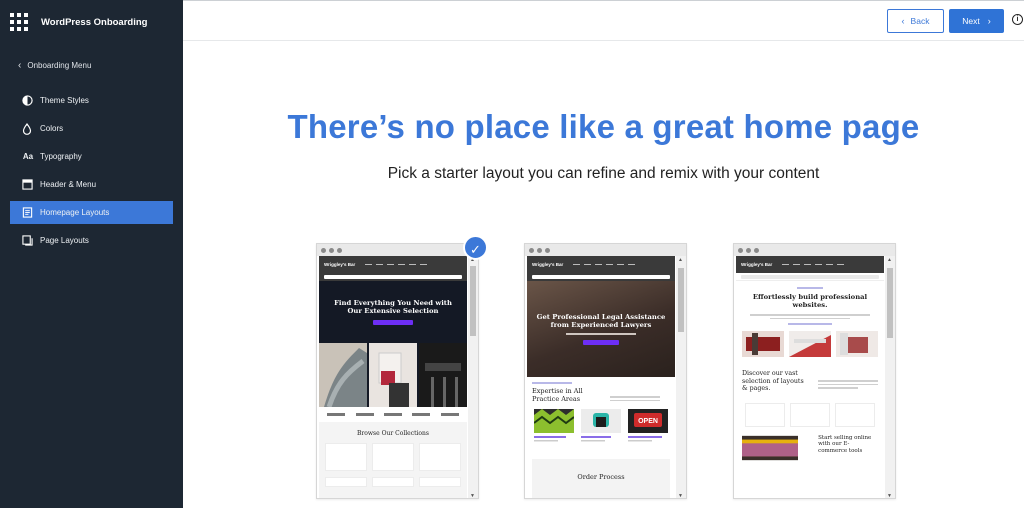  I want to click on sidebar-item-label: Header & Menu, so click(68, 184).